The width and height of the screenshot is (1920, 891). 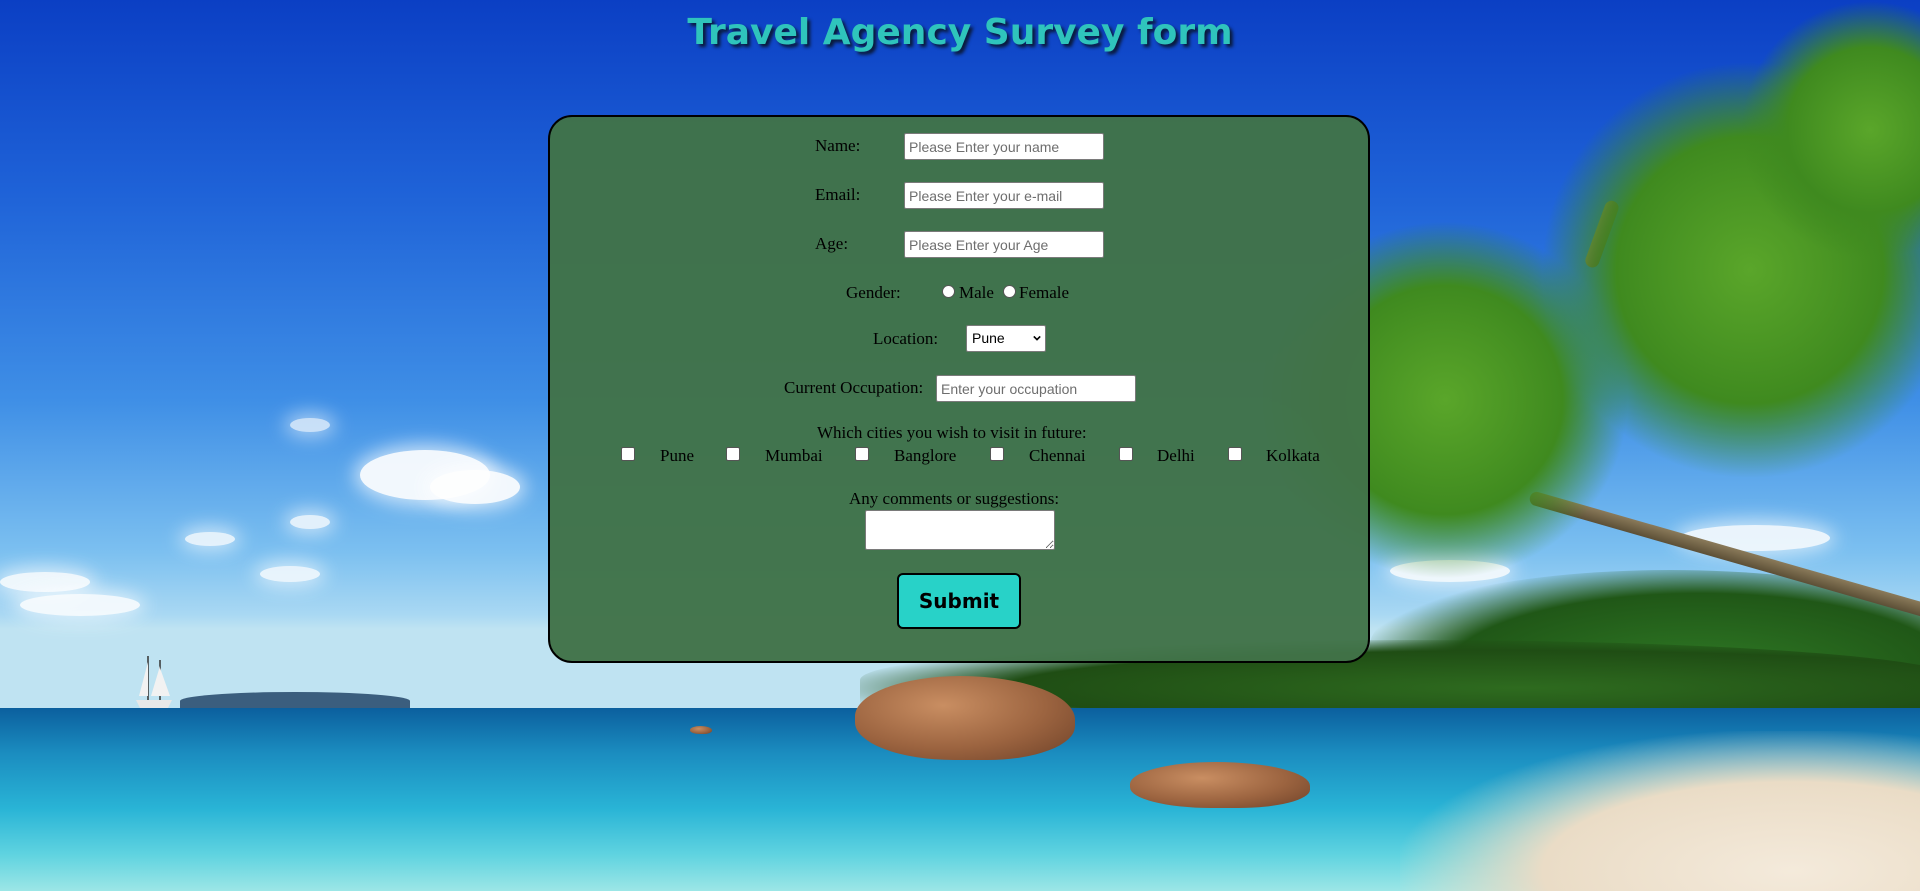 I want to click on checkbox-pune-label: Pune, so click(x=677, y=455).